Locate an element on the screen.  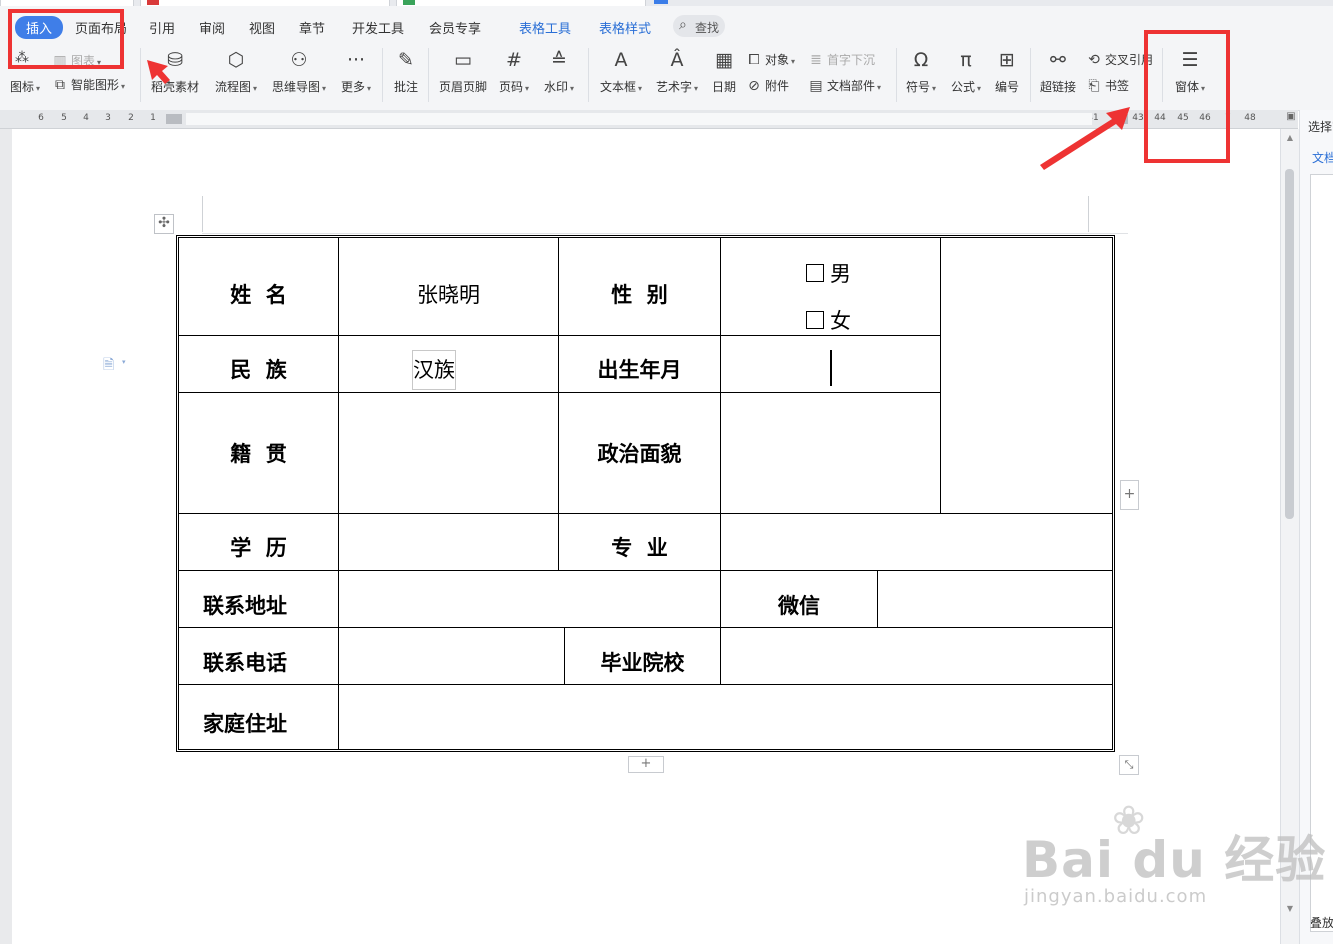
baidu-watermark: ❀ Bai du 经验 jingyan.baidu.com is located at coordinates (1173, 856).